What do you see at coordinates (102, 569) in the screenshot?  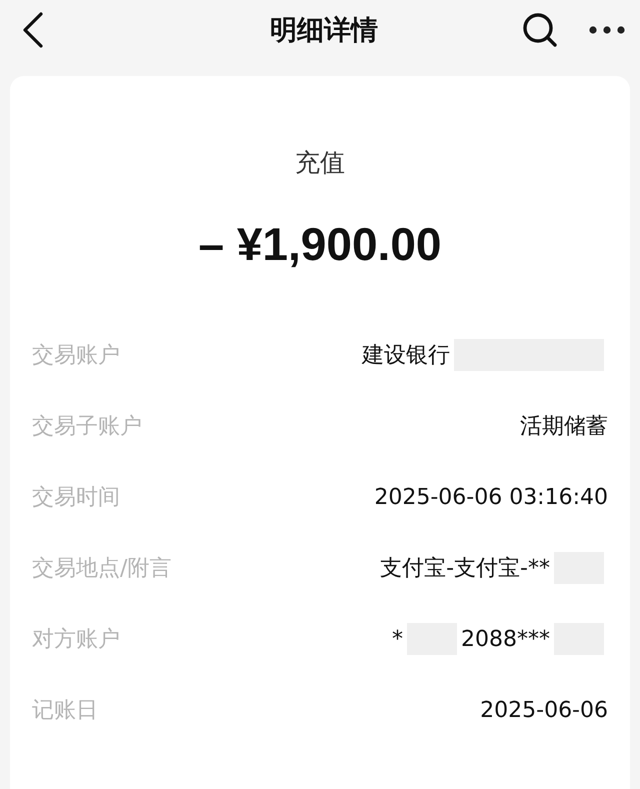 I see `field-label: 交易地点/附言` at bounding box center [102, 569].